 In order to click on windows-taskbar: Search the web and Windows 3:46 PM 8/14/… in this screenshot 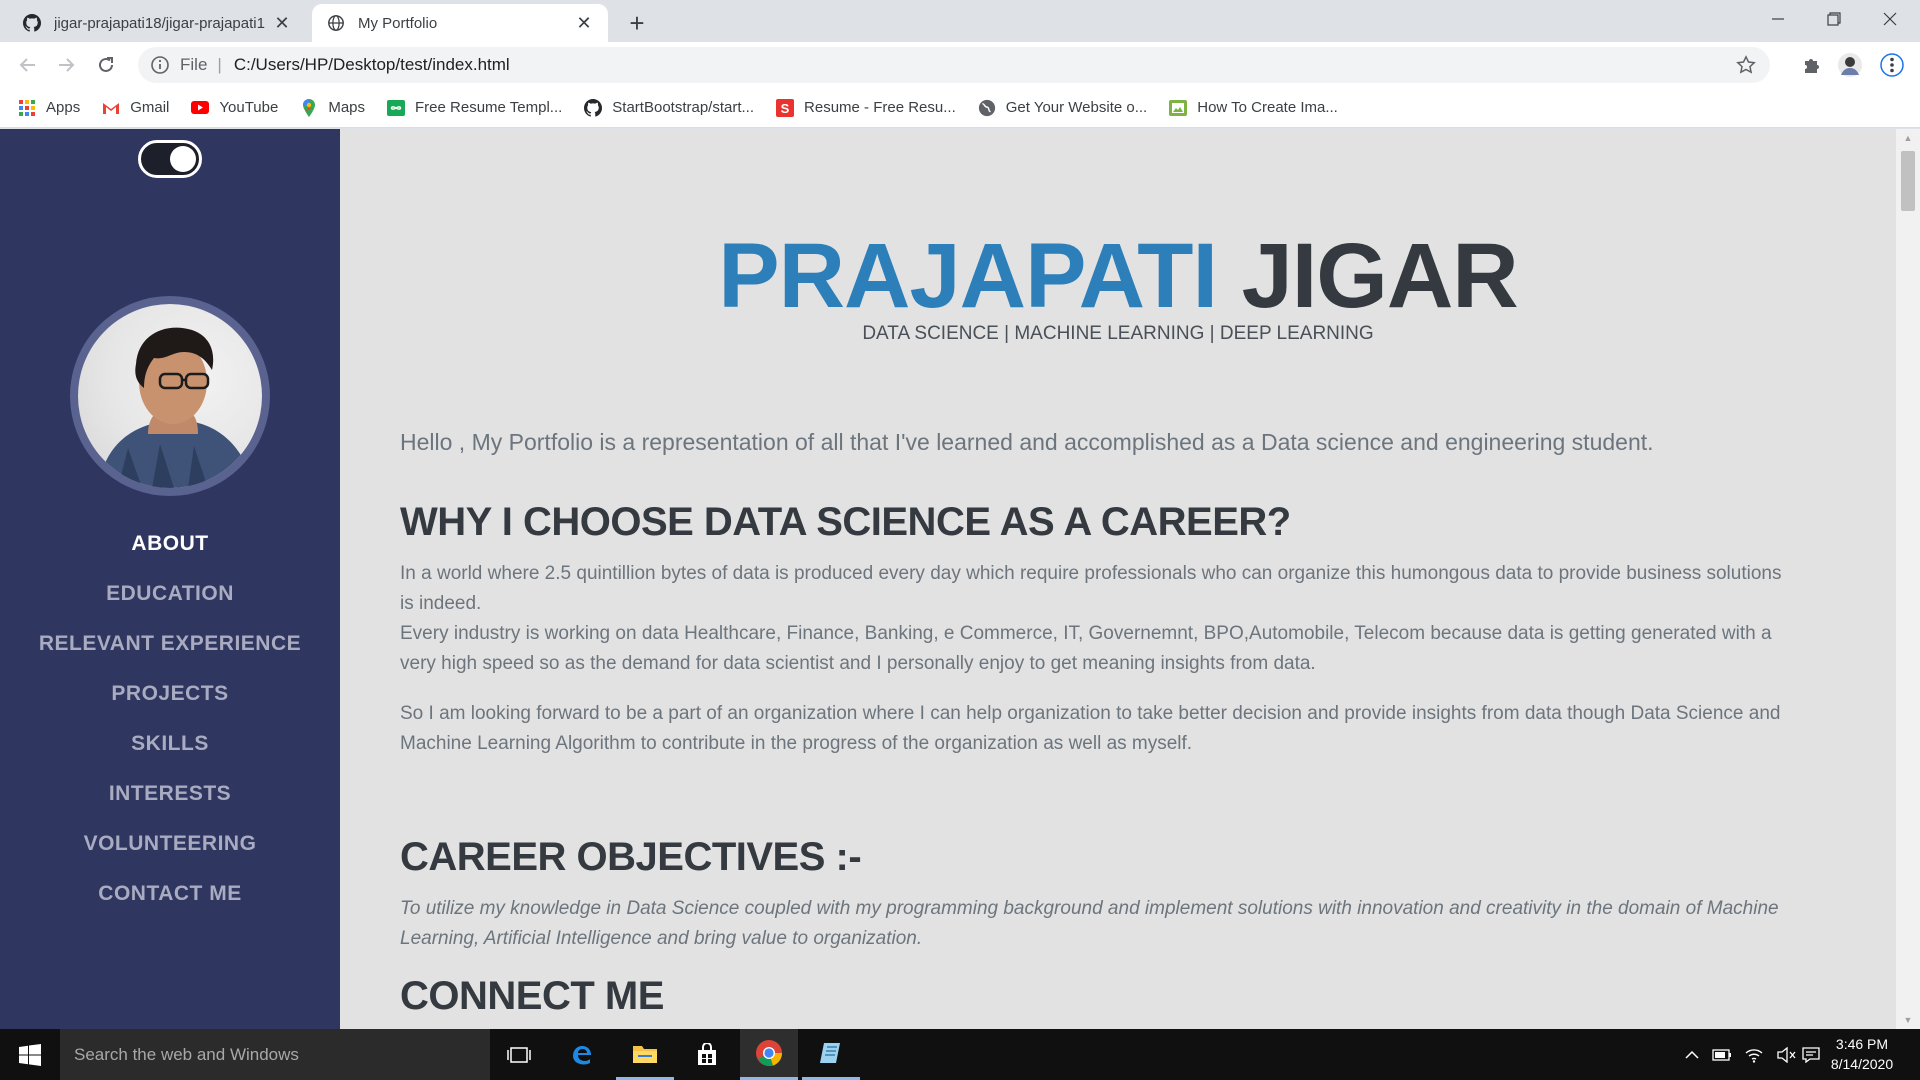, I will do `click(960, 1054)`.